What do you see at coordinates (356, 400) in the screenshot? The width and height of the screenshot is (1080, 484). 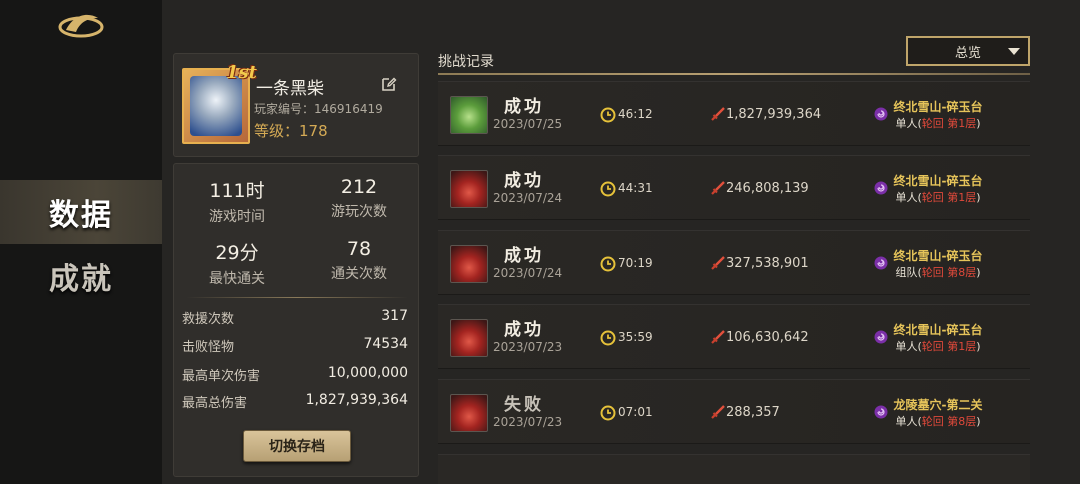 I see `stat-row-value: 1,827,939,364` at bounding box center [356, 400].